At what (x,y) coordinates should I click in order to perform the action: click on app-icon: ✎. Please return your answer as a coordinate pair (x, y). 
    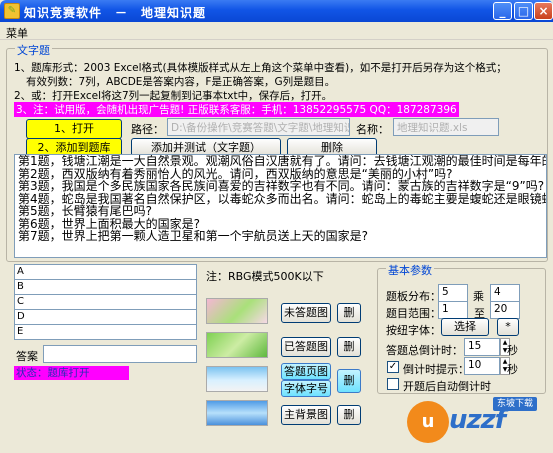
    Looking at the image, I should click on (12, 11).